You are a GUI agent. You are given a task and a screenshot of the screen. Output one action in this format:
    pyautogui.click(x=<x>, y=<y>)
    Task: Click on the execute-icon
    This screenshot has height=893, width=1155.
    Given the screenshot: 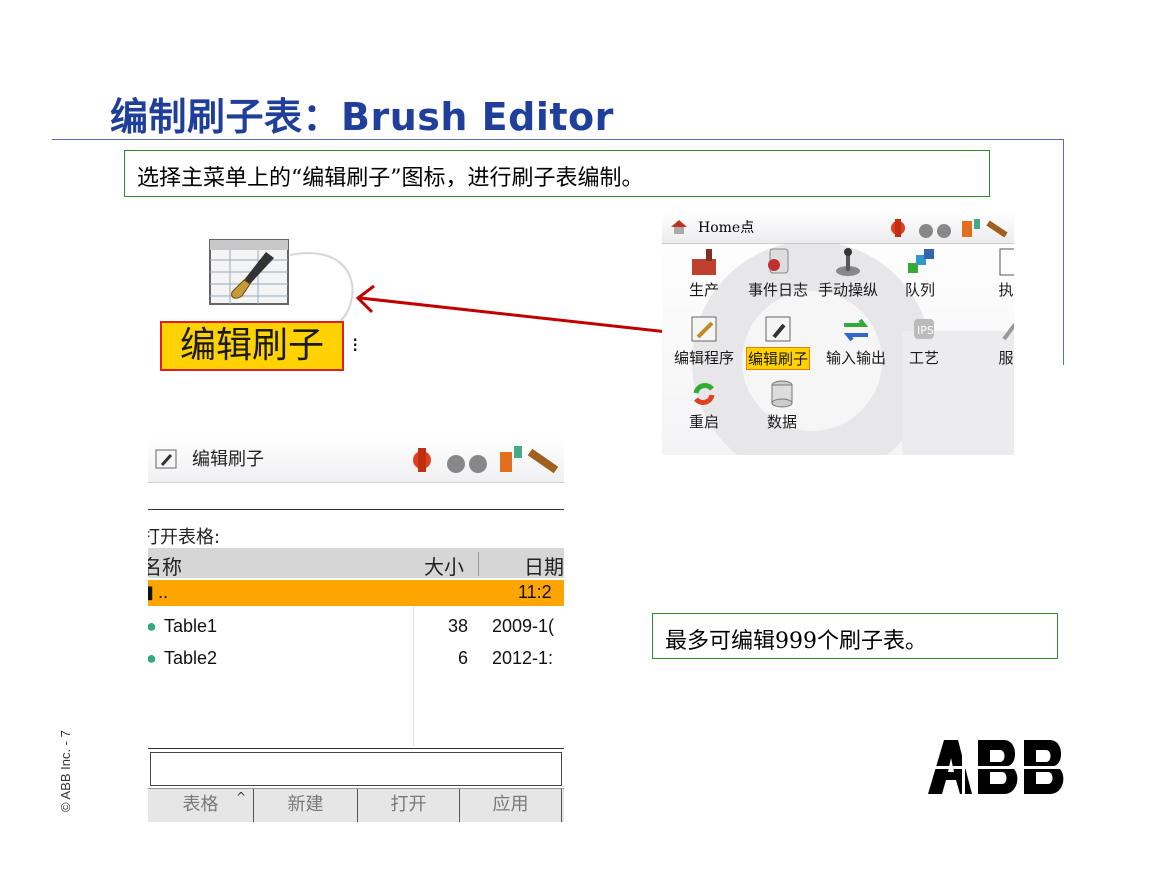 What is the action you would take?
    pyautogui.click(x=1006, y=262)
    